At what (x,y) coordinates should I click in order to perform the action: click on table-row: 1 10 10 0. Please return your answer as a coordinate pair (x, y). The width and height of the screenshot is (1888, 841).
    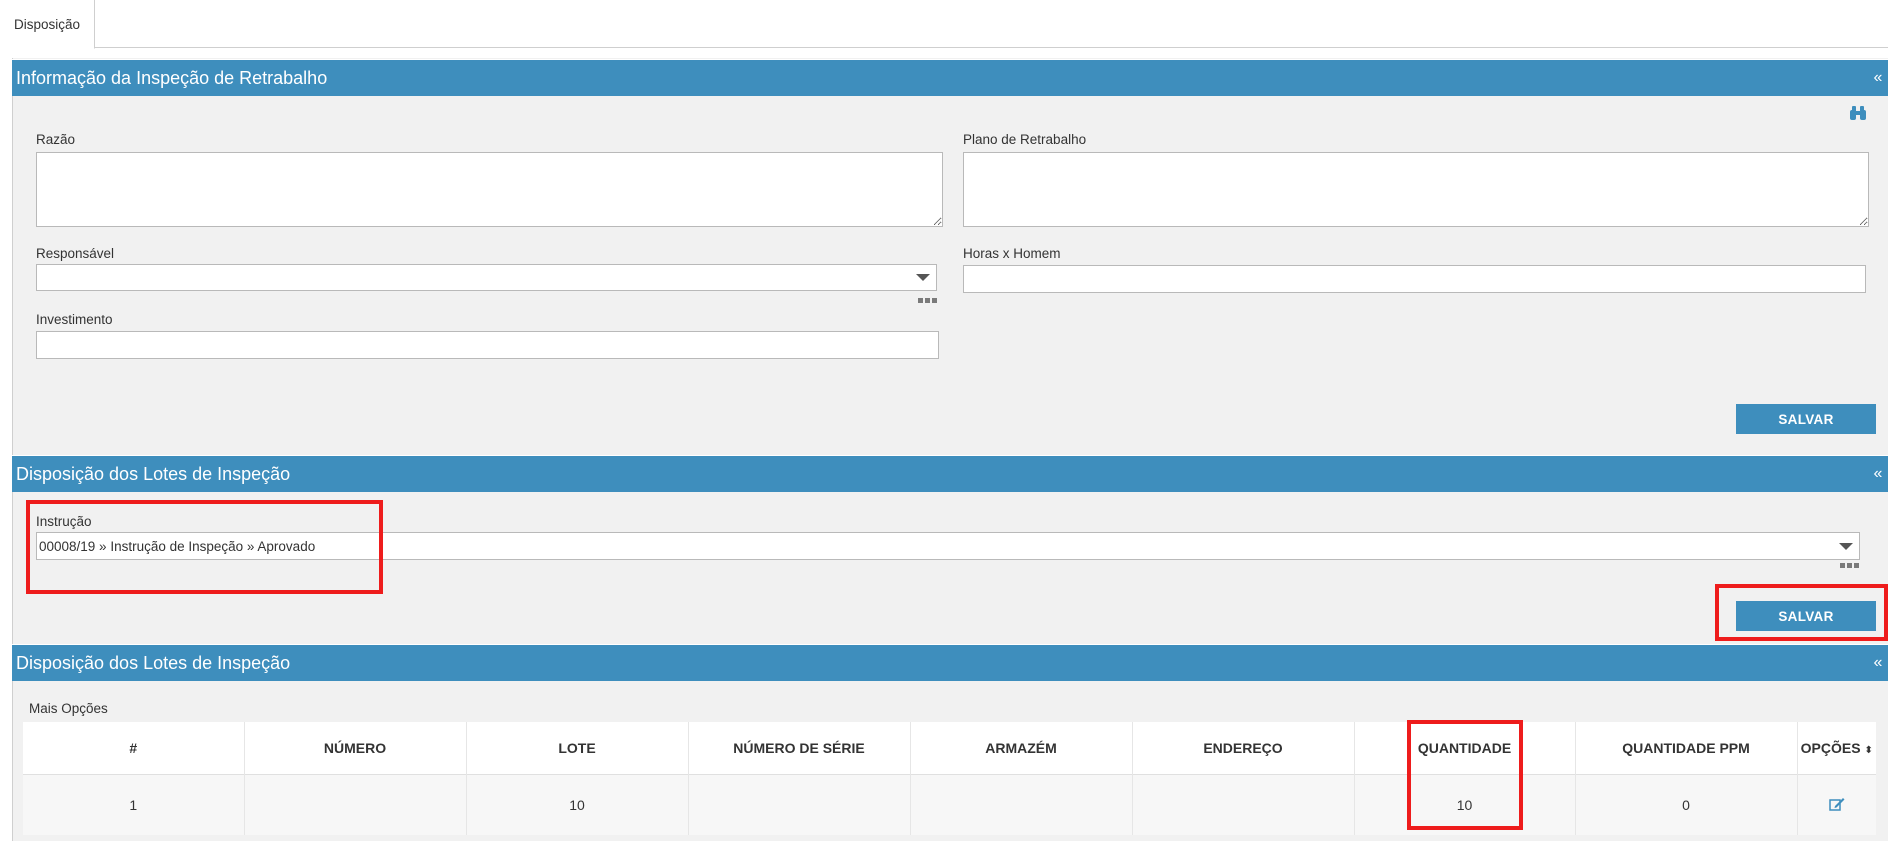
    Looking at the image, I should click on (949, 804).